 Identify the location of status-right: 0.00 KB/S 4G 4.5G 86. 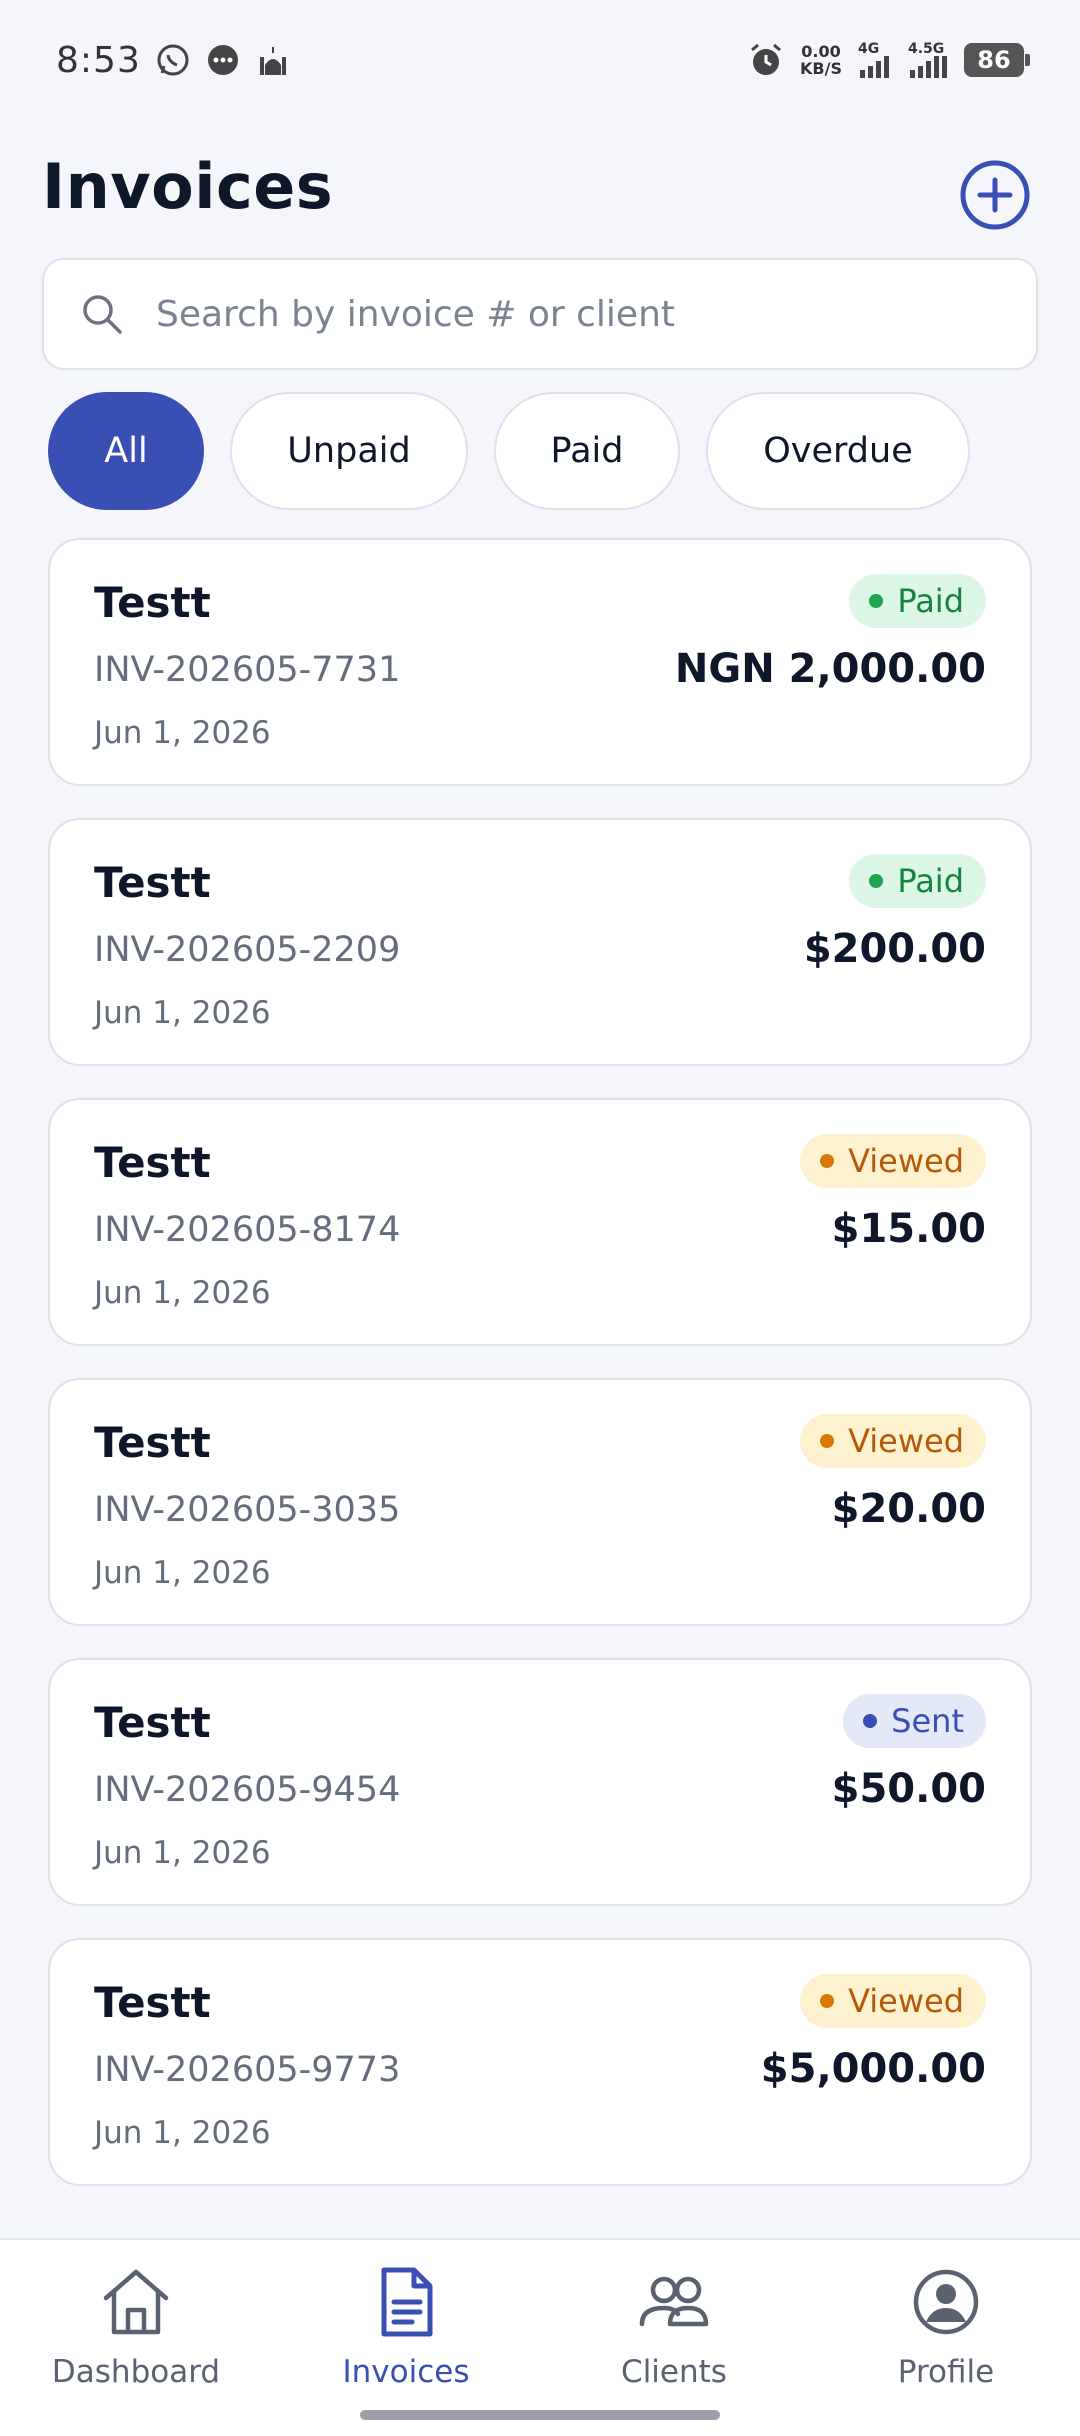
(889, 60).